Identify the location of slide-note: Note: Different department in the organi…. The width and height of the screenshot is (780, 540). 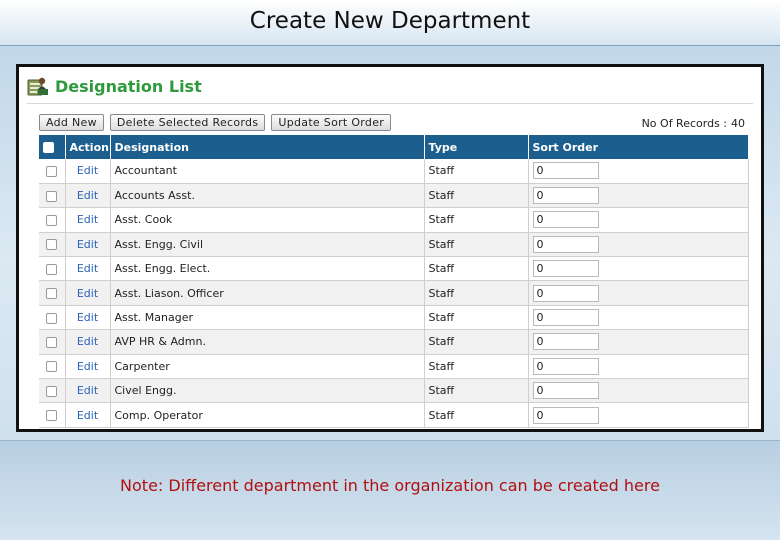
(390, 485).